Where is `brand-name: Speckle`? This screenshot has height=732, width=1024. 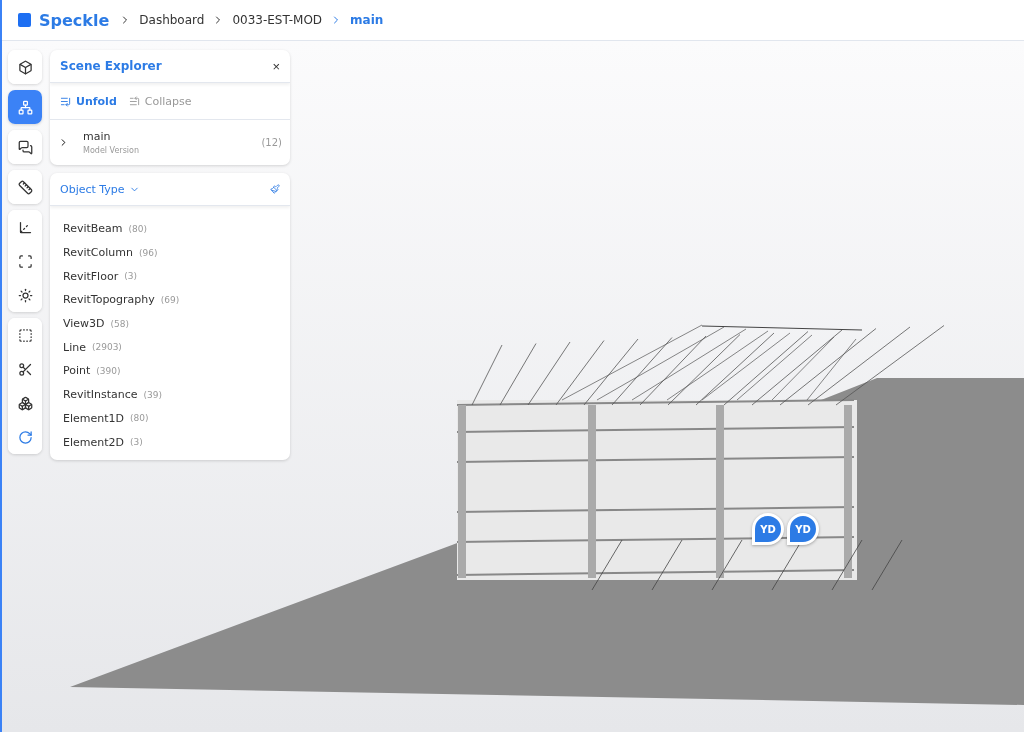 brand-name: Speckle is located at coordinates (74, 20).